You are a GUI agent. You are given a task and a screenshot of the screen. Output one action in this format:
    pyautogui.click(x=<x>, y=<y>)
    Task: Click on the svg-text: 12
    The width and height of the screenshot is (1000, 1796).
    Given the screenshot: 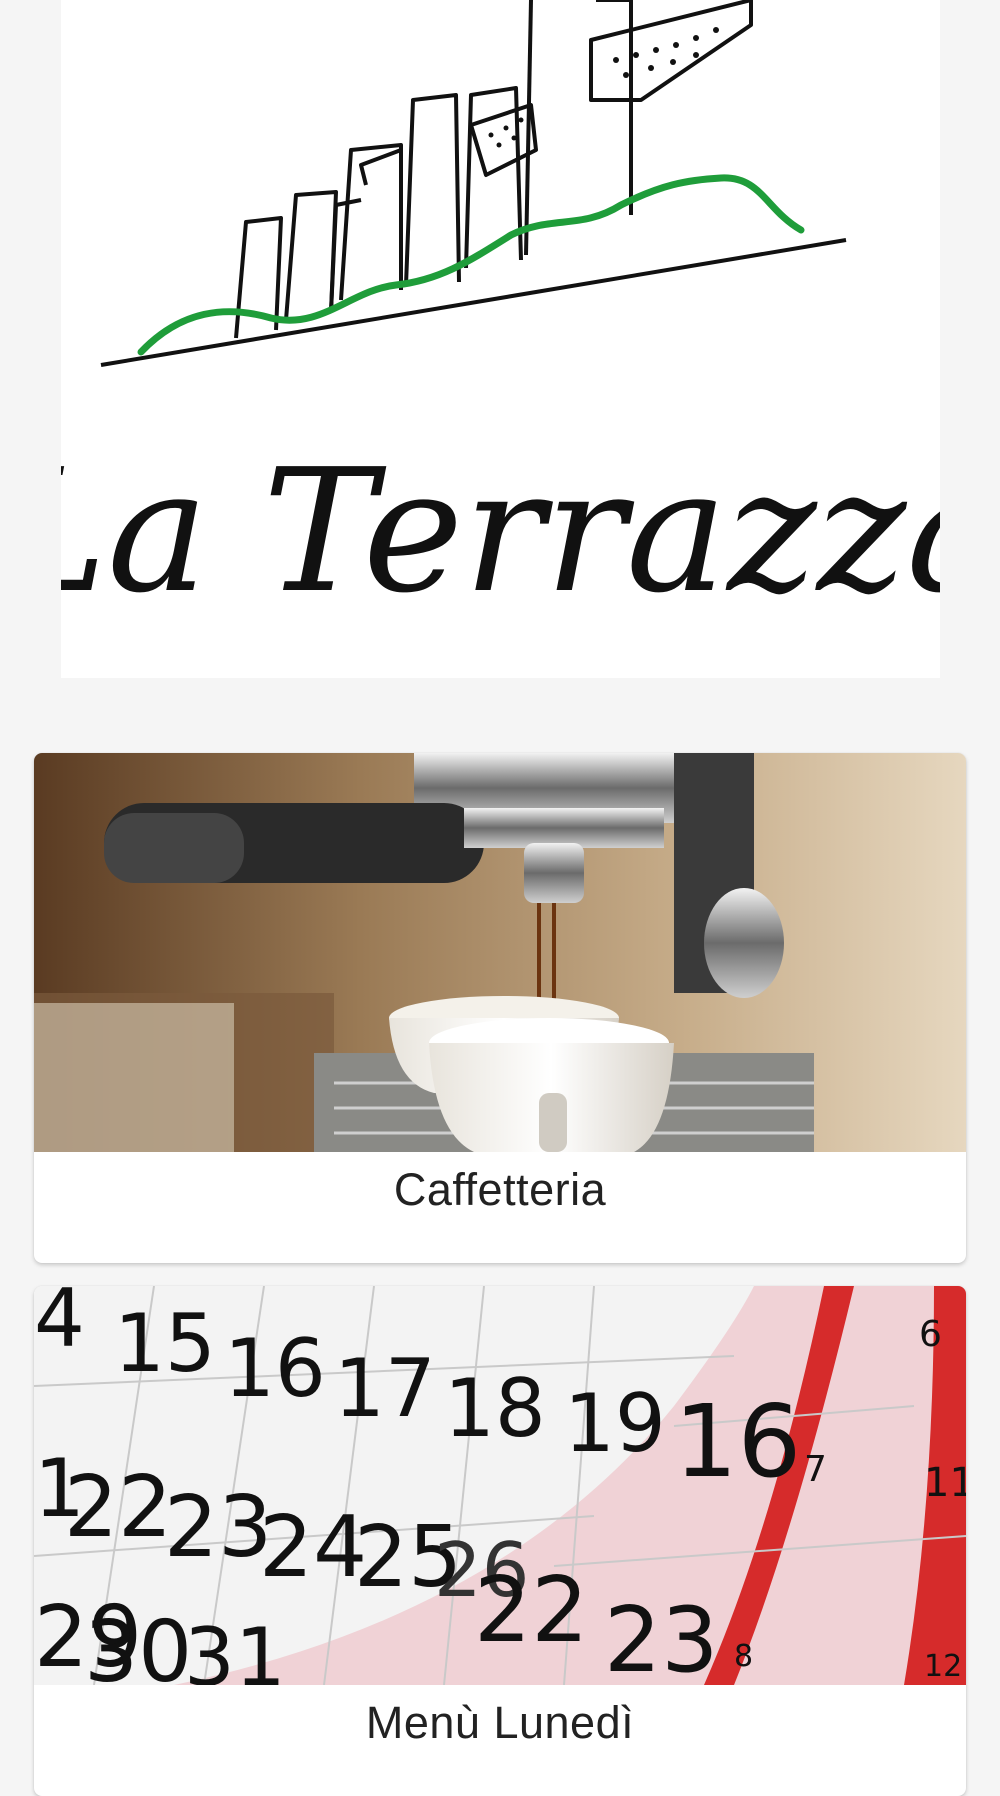 What is the action you would take?
    pyautogui.click(x=943, y=1666)
    